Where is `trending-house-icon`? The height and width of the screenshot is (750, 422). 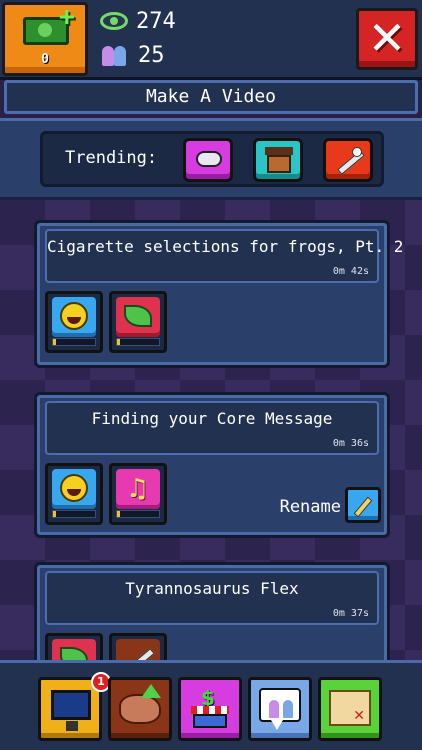 trending-house-icon is located at coordinates (278, 160).